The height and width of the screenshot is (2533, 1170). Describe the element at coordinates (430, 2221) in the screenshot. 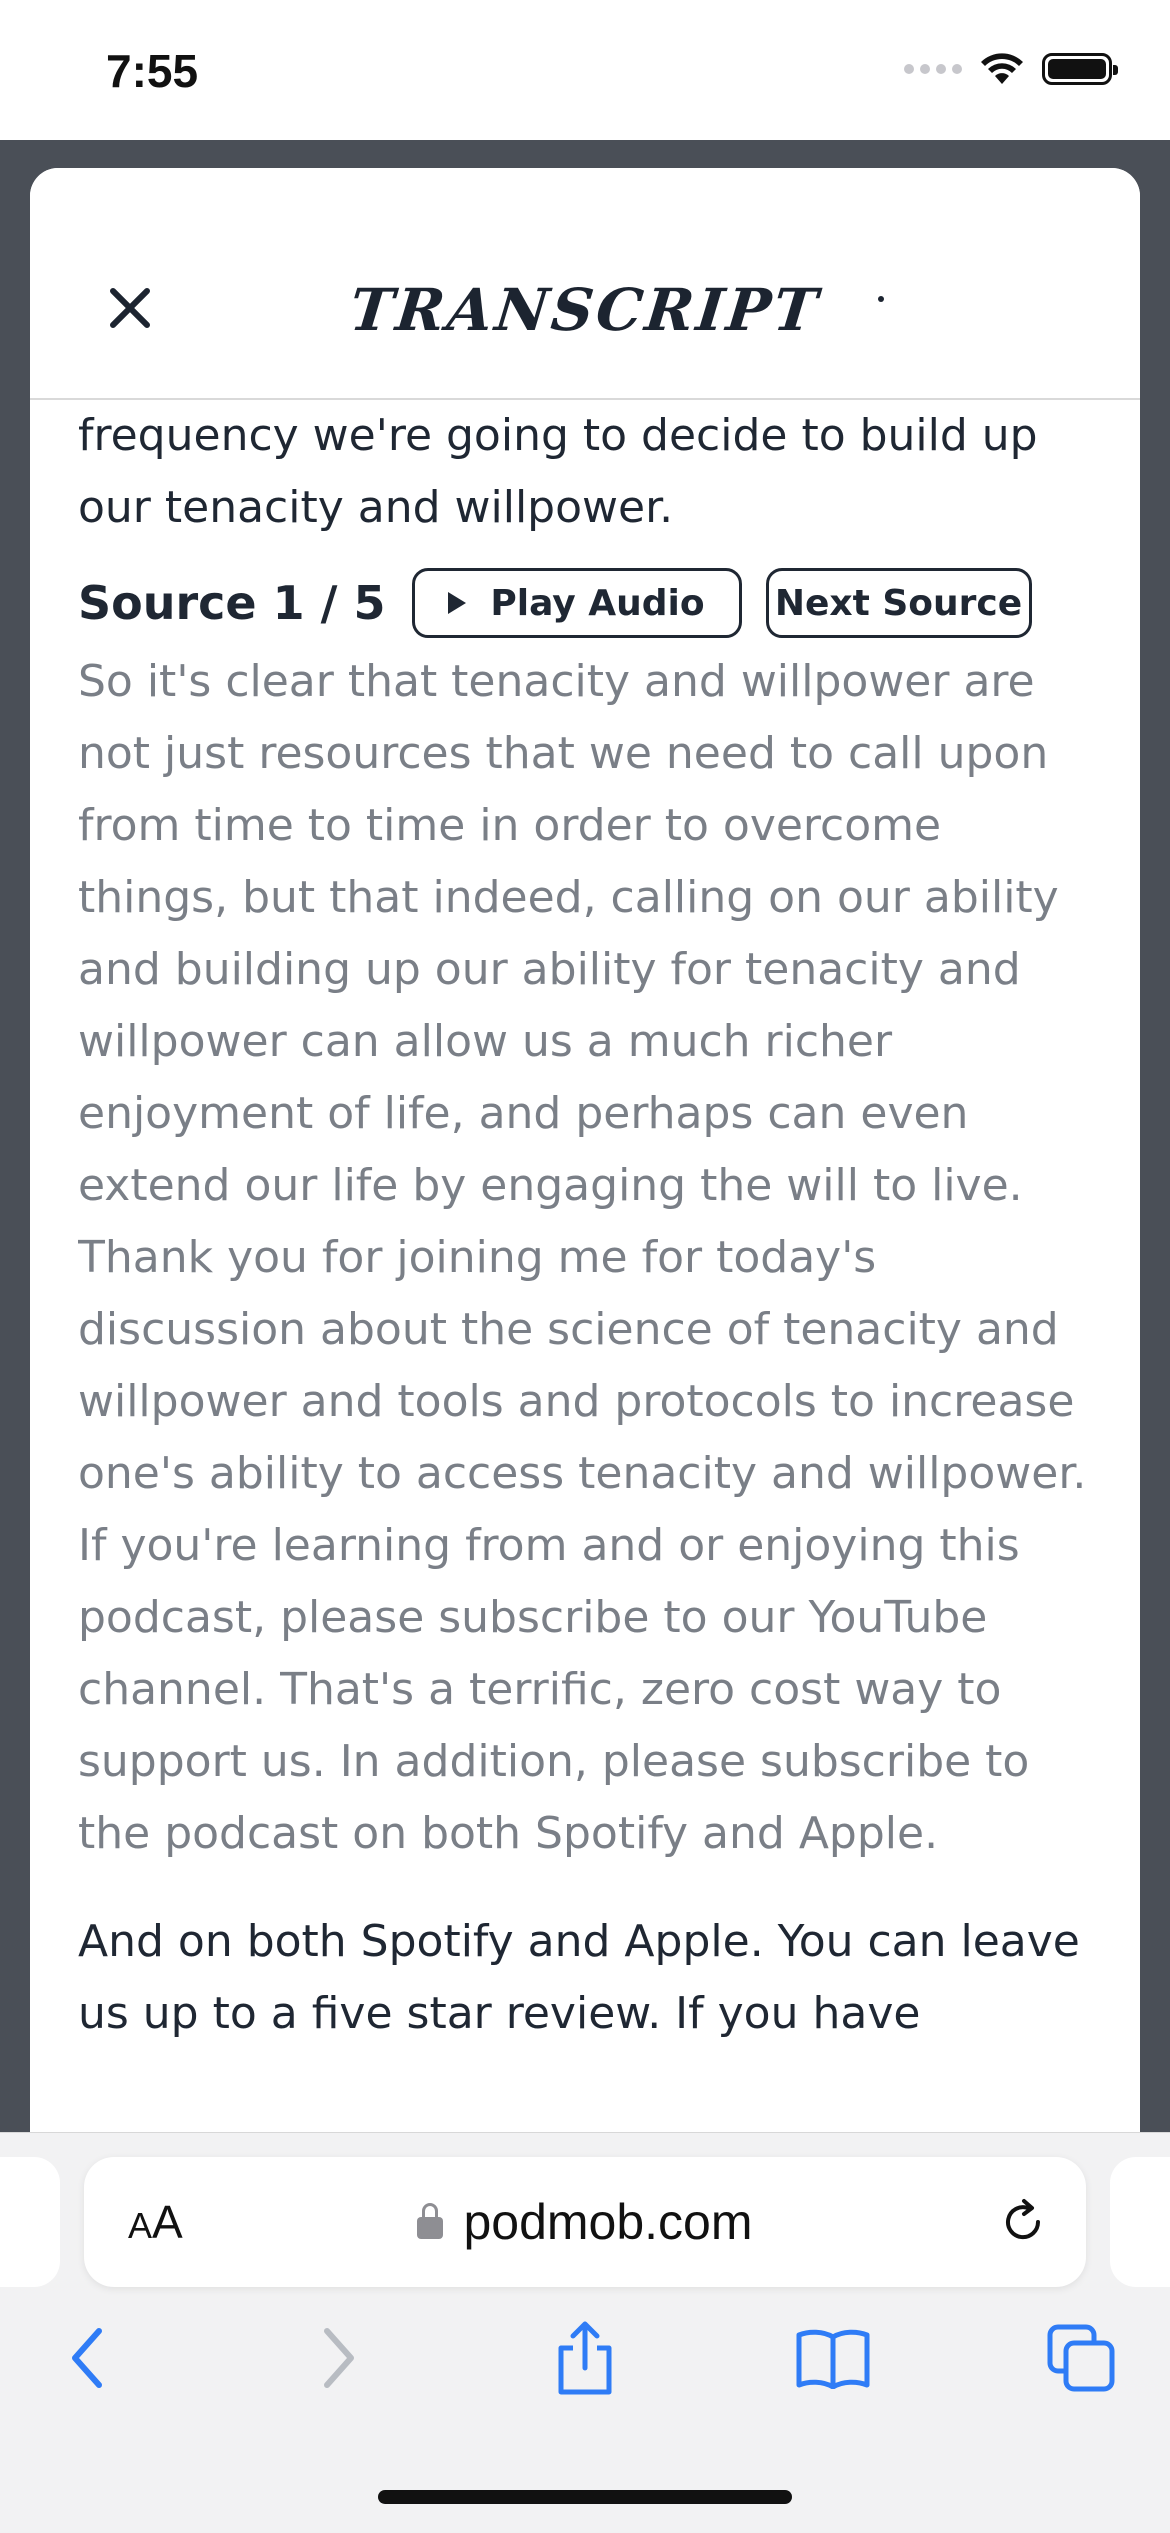

I see `lock-icon` at that location.